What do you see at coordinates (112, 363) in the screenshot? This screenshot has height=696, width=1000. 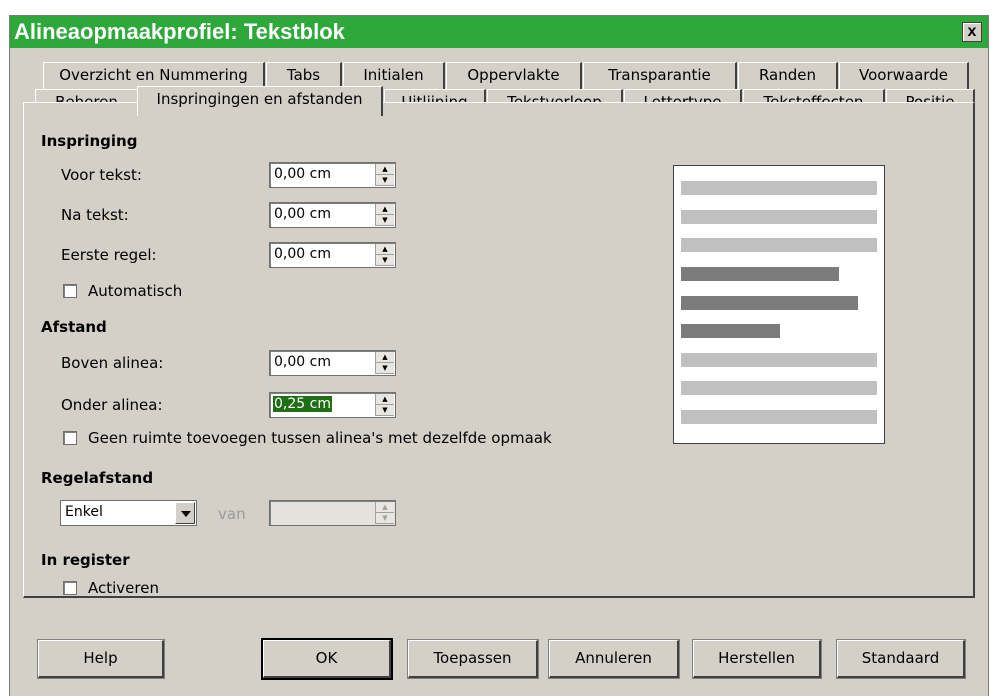 I see `above-paragraph-label: Boven alinea:` at bounding box center [112, 363].